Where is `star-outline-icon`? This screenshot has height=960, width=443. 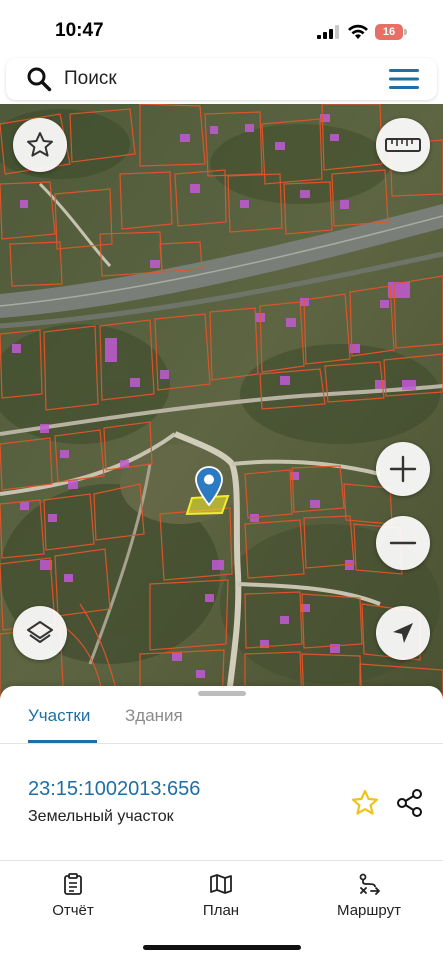 star-outline-icon is located at coordinates (40, 144).